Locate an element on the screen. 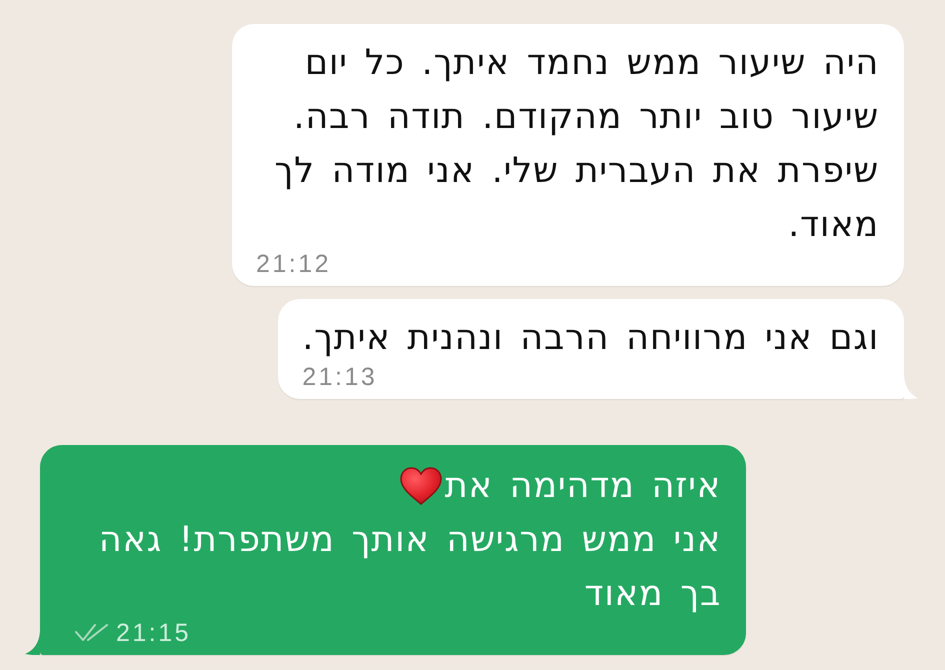 This screenshot has width=945, height=670. message-text: אני ממש מרגישה אותך משתפרת! גאה בך מאוד is located at coordinates (409, 567).